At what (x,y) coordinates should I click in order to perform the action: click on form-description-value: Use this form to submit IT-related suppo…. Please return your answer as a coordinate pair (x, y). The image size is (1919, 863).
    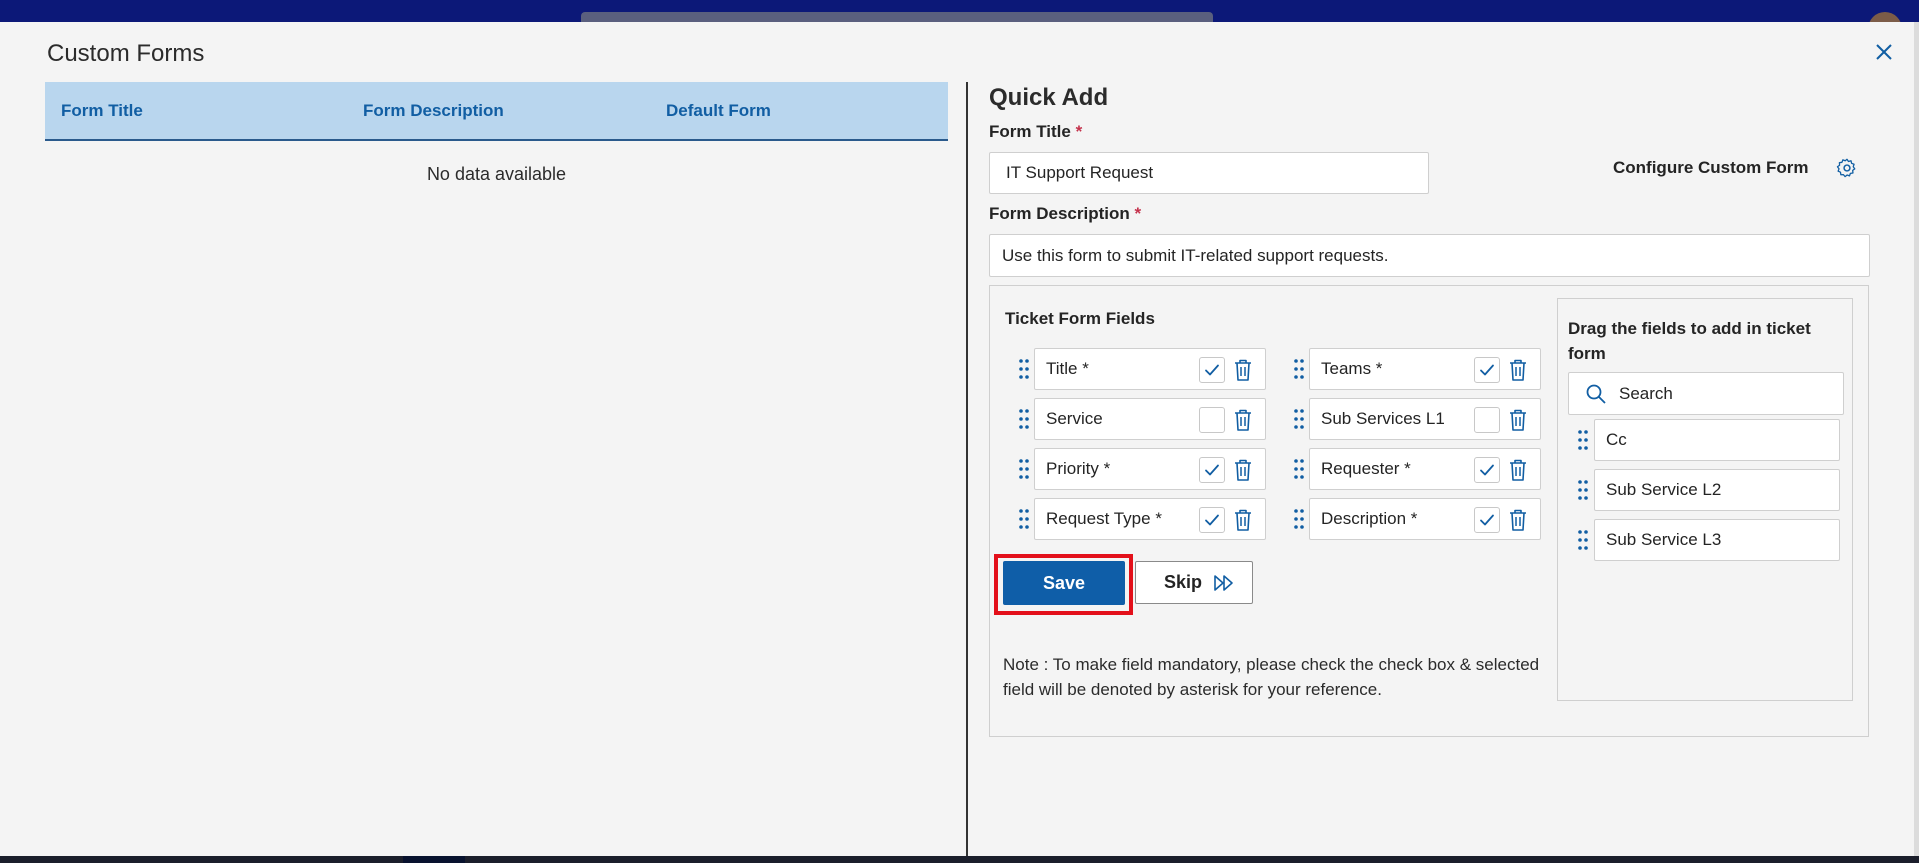
    Looking at the image, I should click on (1195, 255).